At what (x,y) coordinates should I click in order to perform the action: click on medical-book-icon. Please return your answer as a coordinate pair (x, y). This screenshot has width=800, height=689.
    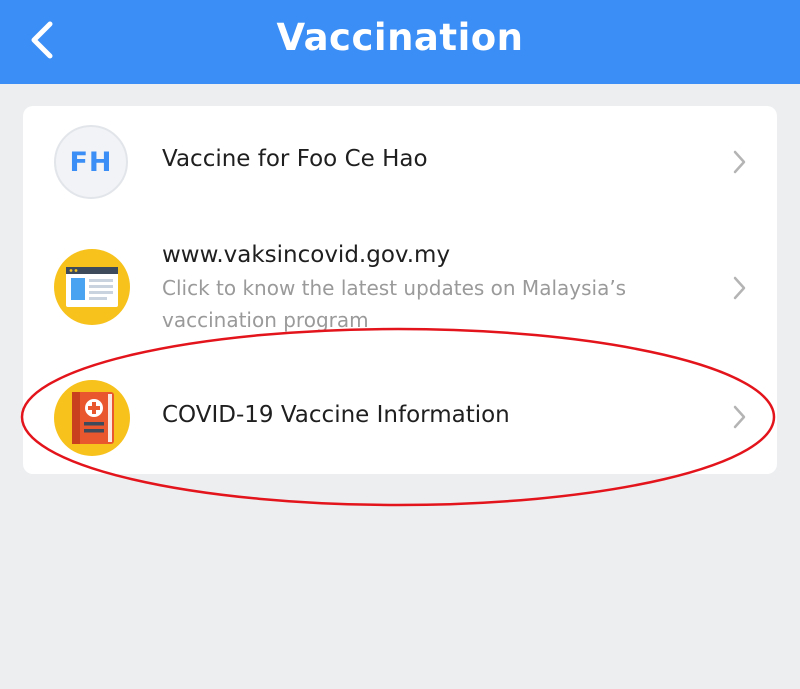
    Looking at the image, I should click on (92, 418).